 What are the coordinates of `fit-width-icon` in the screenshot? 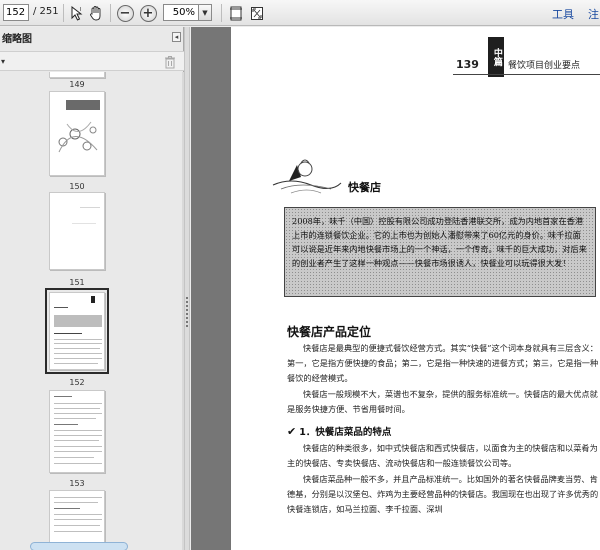 It's located at (236, 13).